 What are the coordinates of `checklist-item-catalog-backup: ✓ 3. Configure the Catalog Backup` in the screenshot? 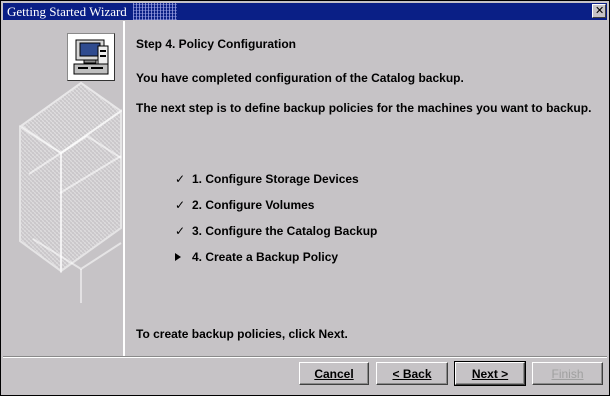 It's located at (330, 231).